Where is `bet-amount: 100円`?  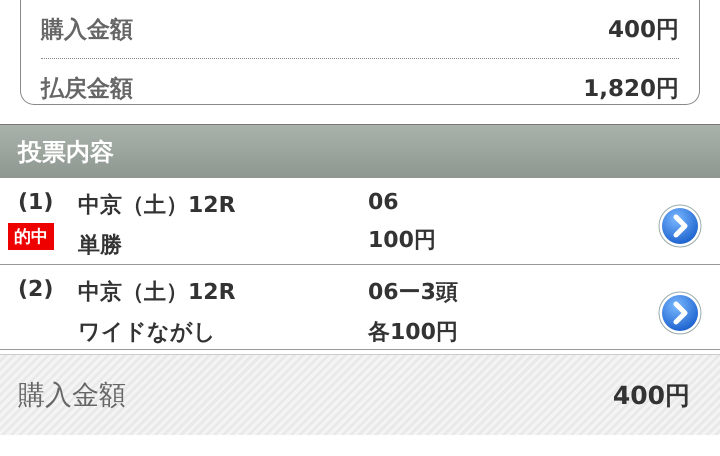 bet-amount: 100円 is located at coordinates (402, 241).